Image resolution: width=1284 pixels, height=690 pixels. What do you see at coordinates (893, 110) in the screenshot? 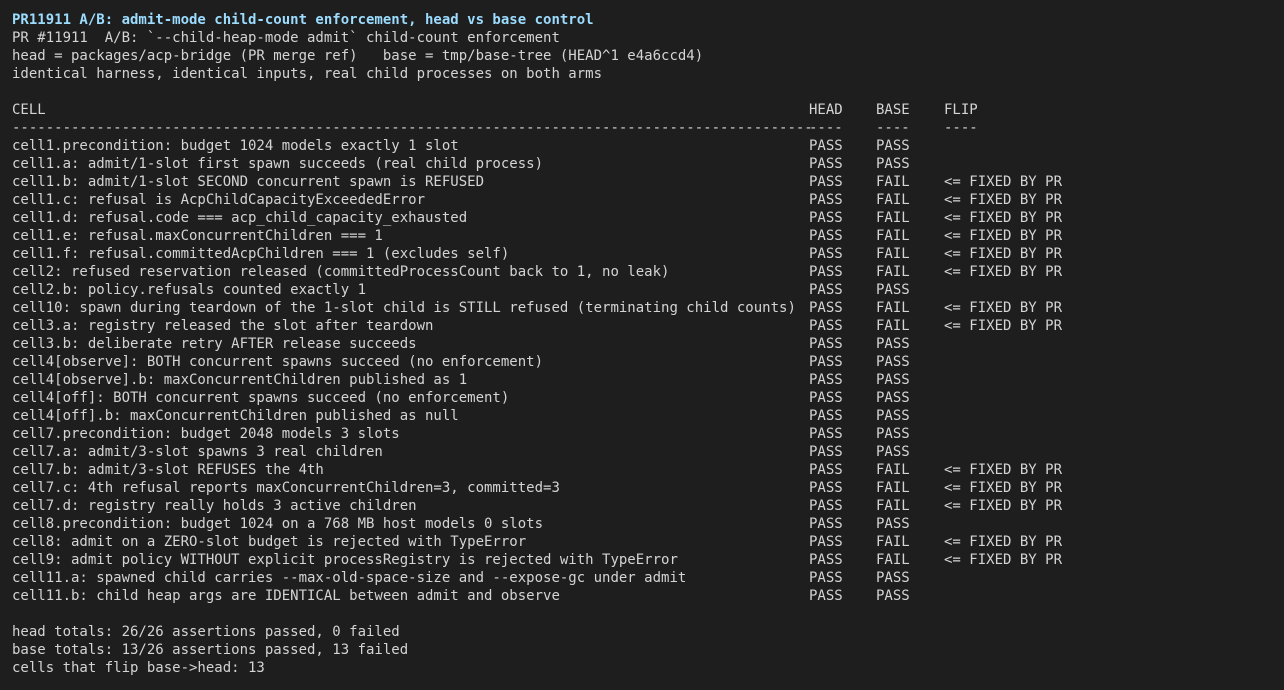
I see `column-header-base: BASE` at bounding box center [893, 110].